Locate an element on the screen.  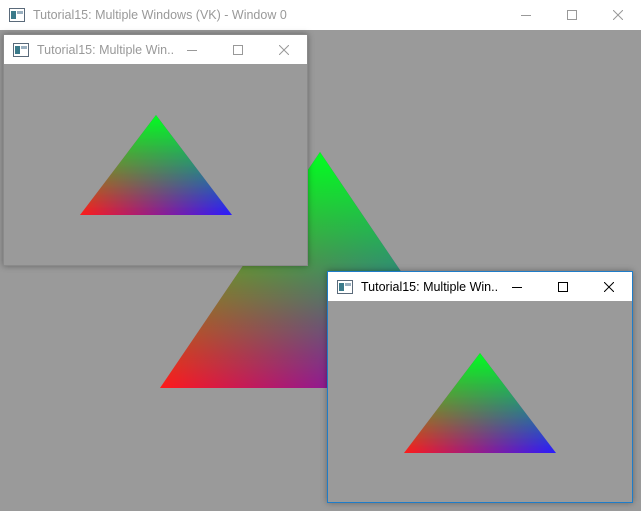
child-1-render-canvas is located at coordinates (156, 165).